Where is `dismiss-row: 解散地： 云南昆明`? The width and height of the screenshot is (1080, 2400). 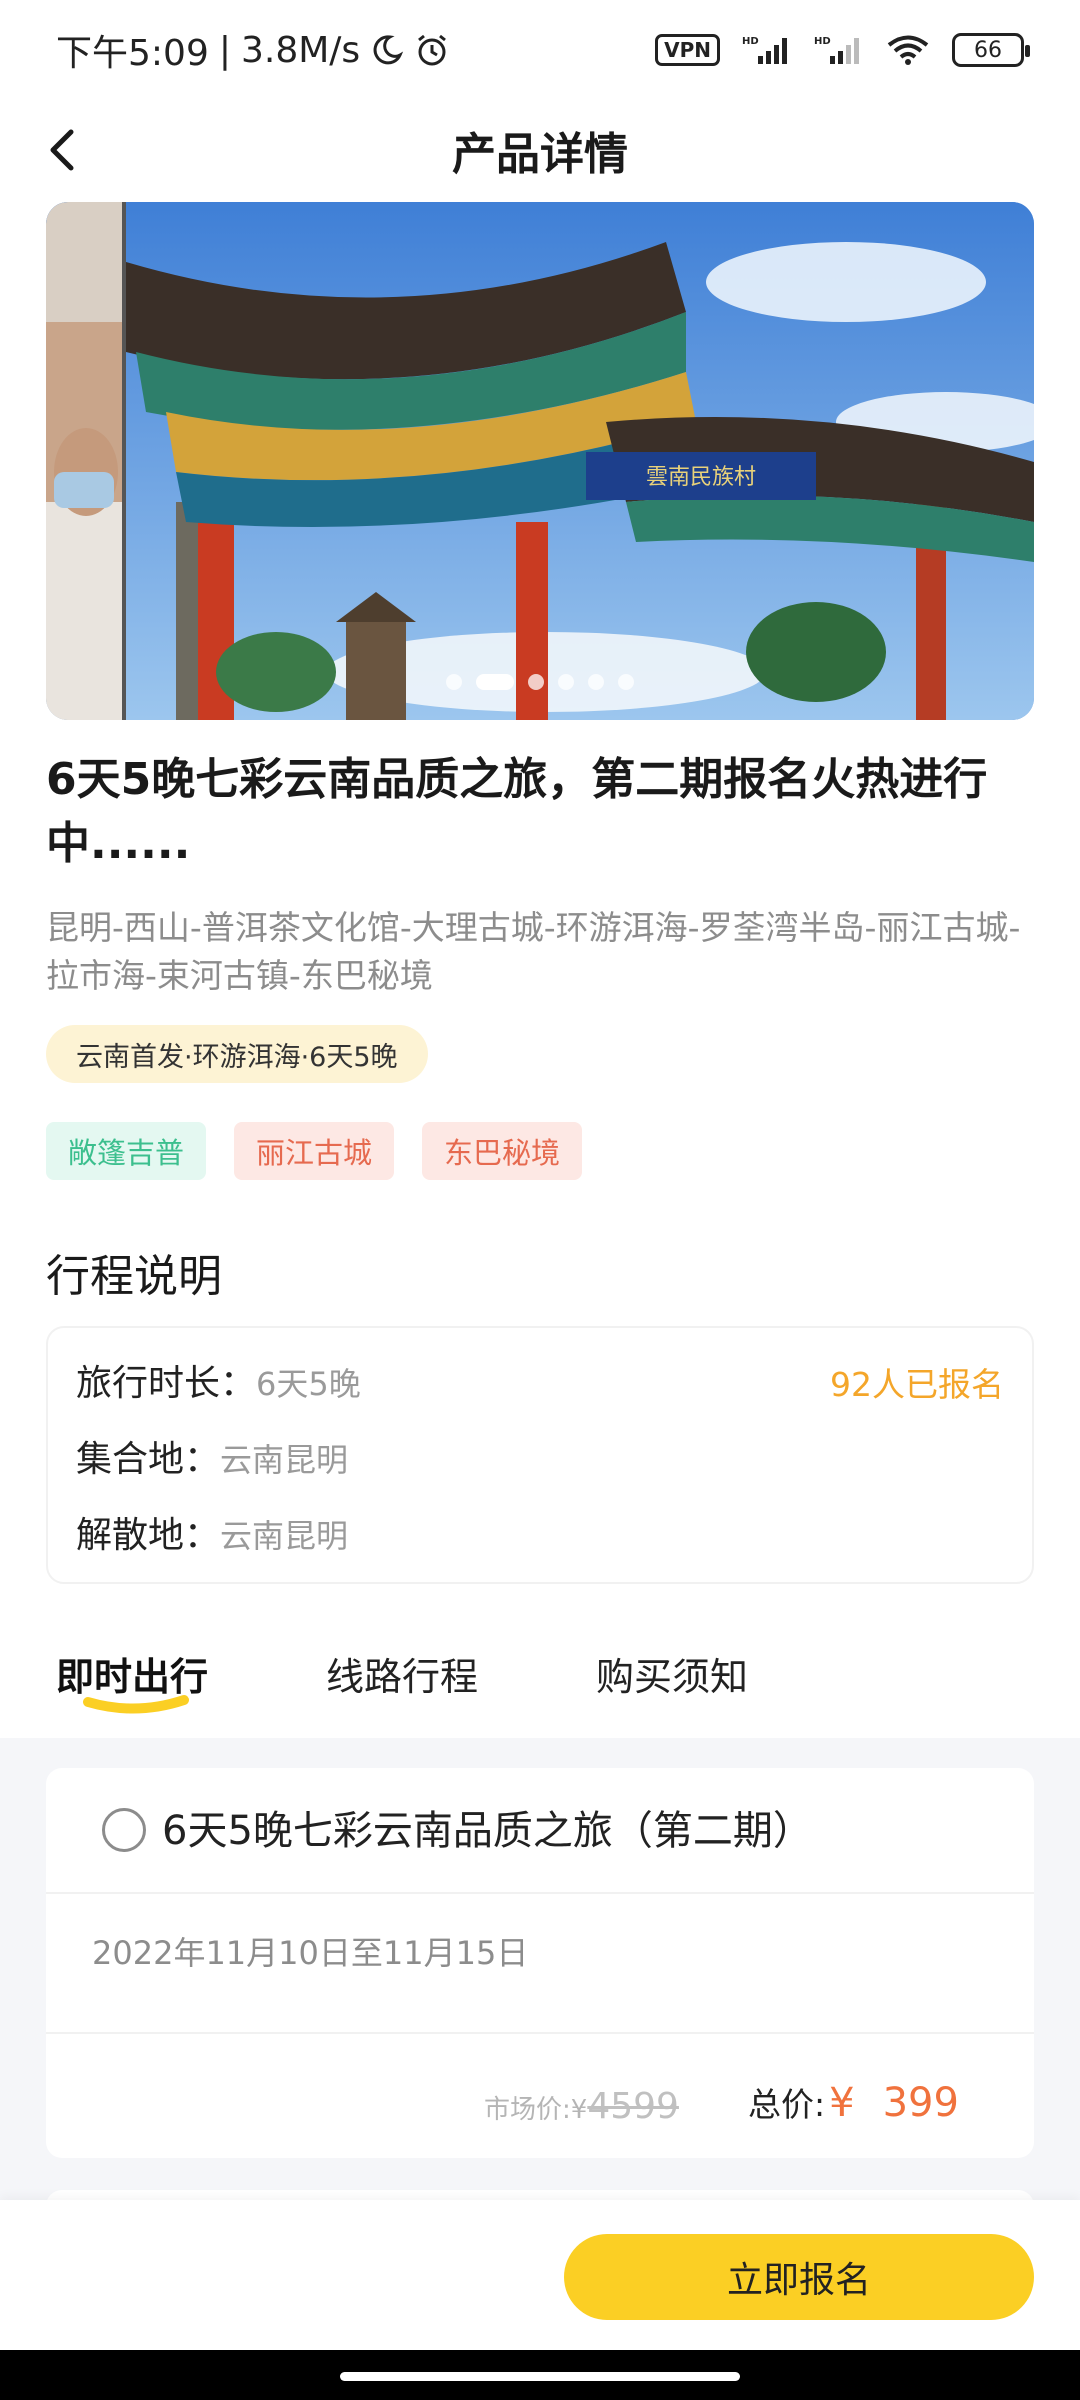
dismiss-row: 解散地： 云南昆明 is located at coordinates (212, 1532).